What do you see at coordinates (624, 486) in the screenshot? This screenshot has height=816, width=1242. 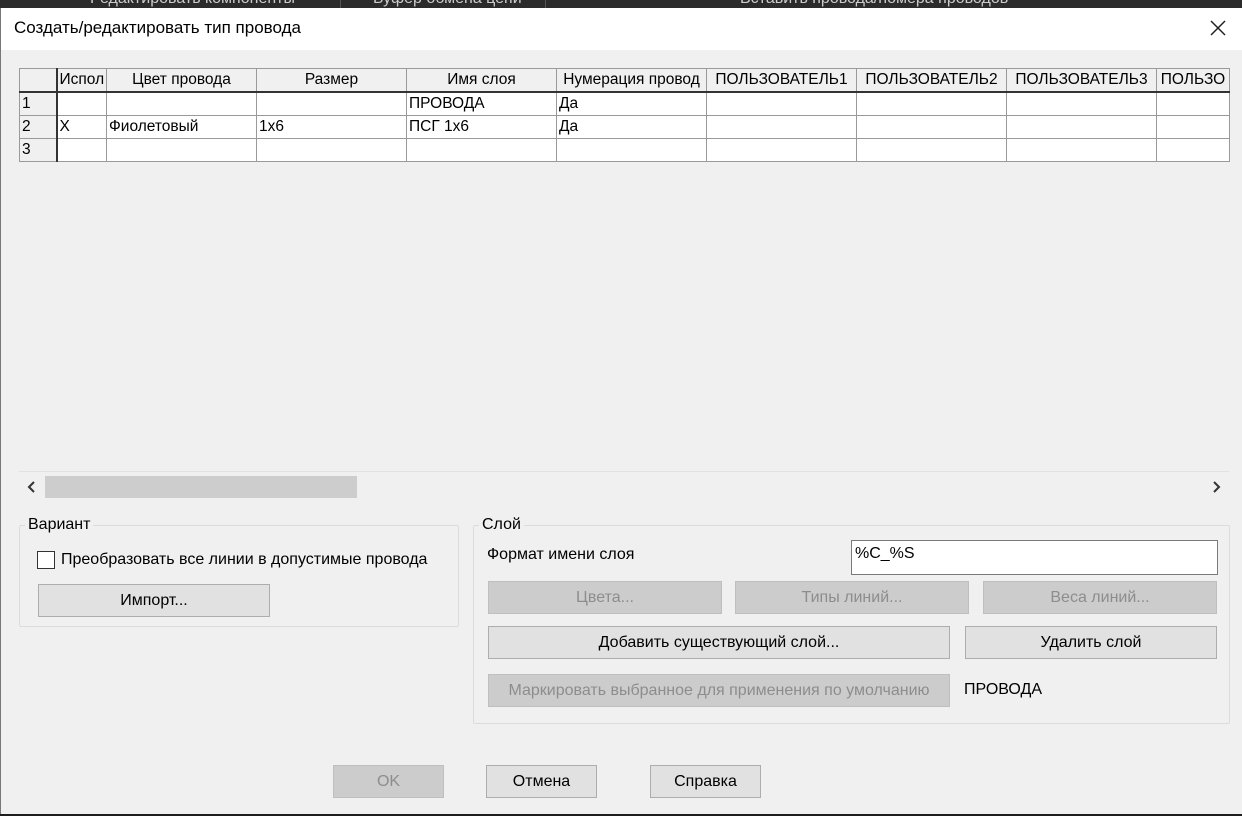 I see `horizontal-scrollbar` at bounding box center [624, 486].